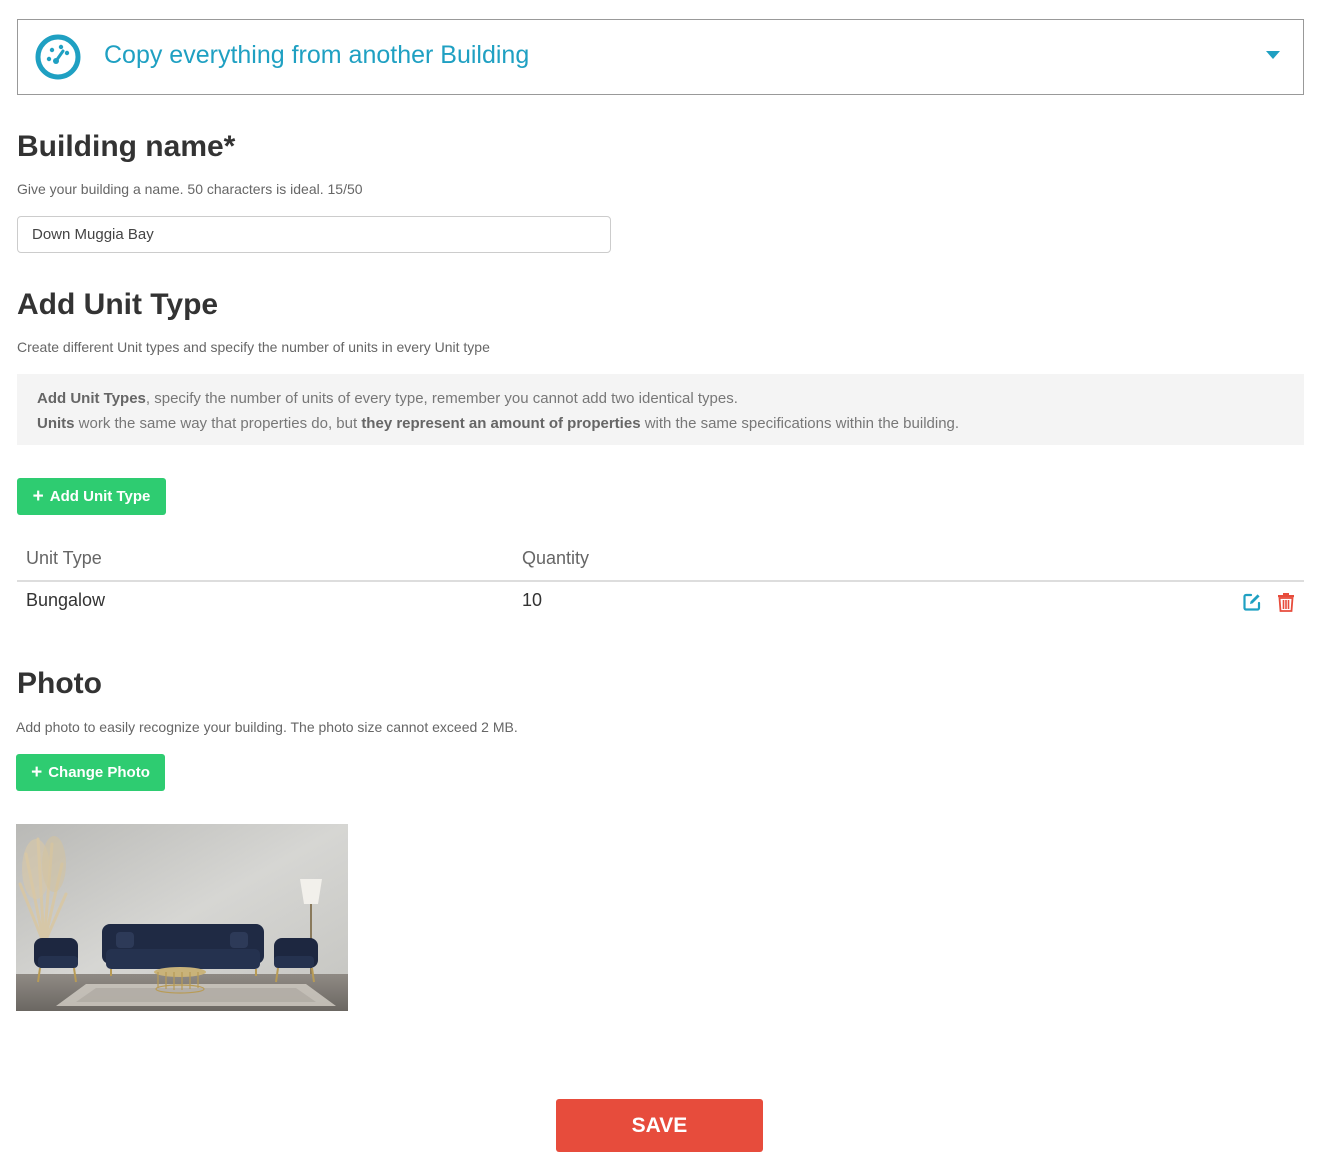  Describe the element at coordinates (660, 561) in the screenshot. I see `table-header: Unit Type Quantity` at that location.